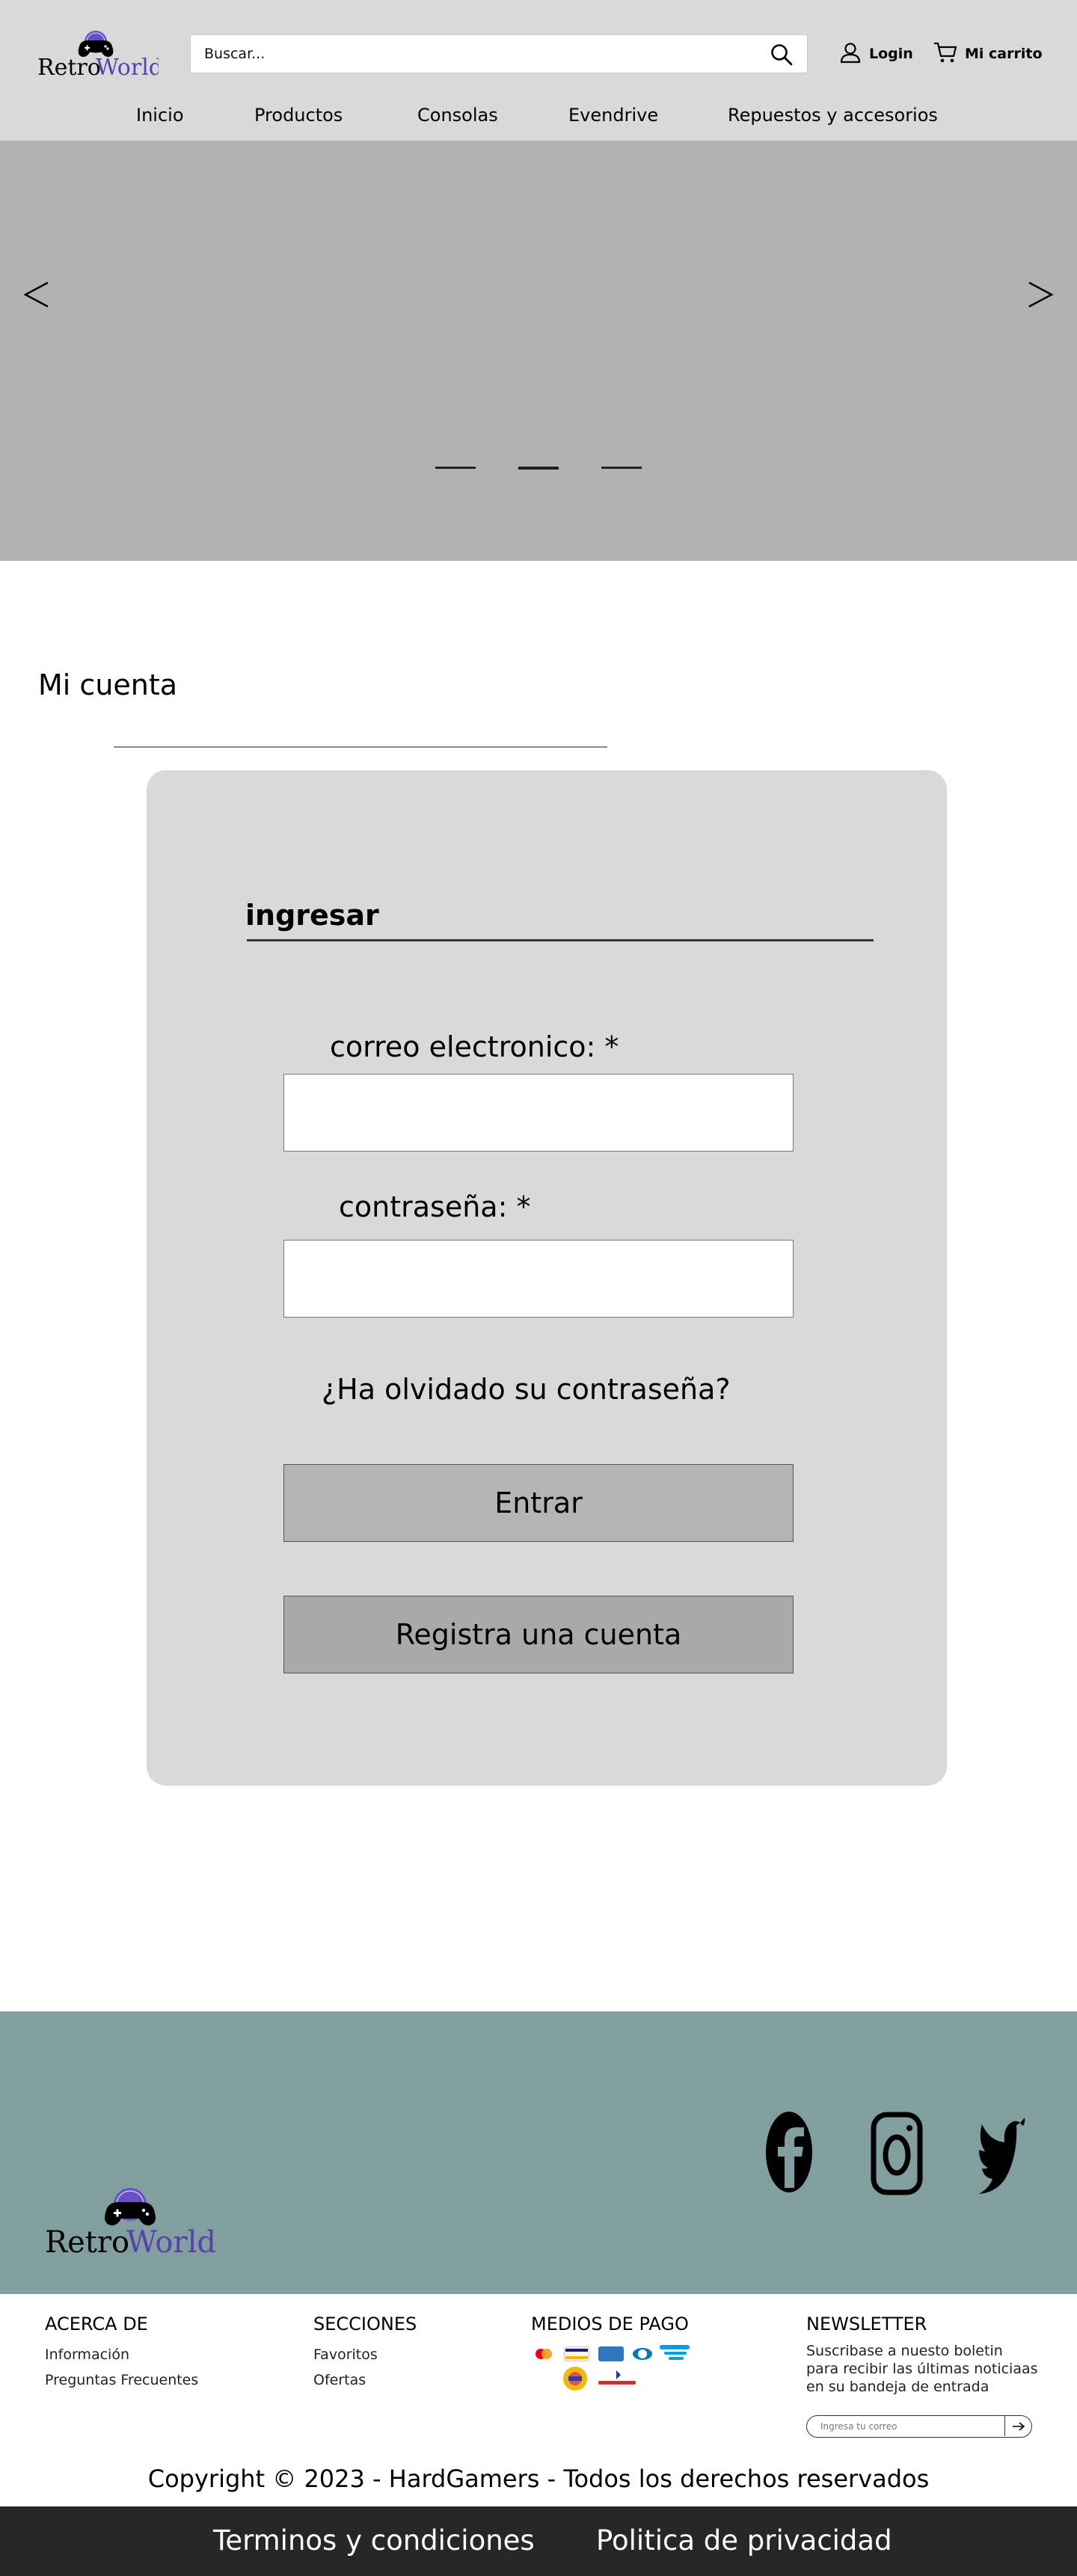 The image size is (1077, 2576). Describe the element at coordinates (782, 55) in the screenshot. I see `search-icon` at that location.